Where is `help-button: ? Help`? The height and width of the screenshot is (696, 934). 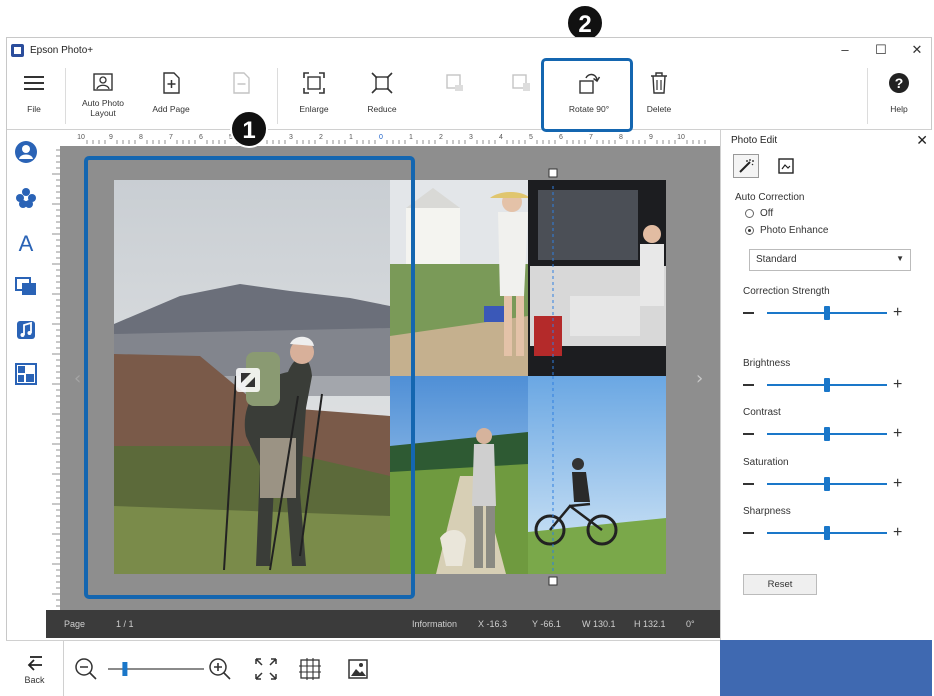
help-button: ? Help is located at coordinates (899, 96).